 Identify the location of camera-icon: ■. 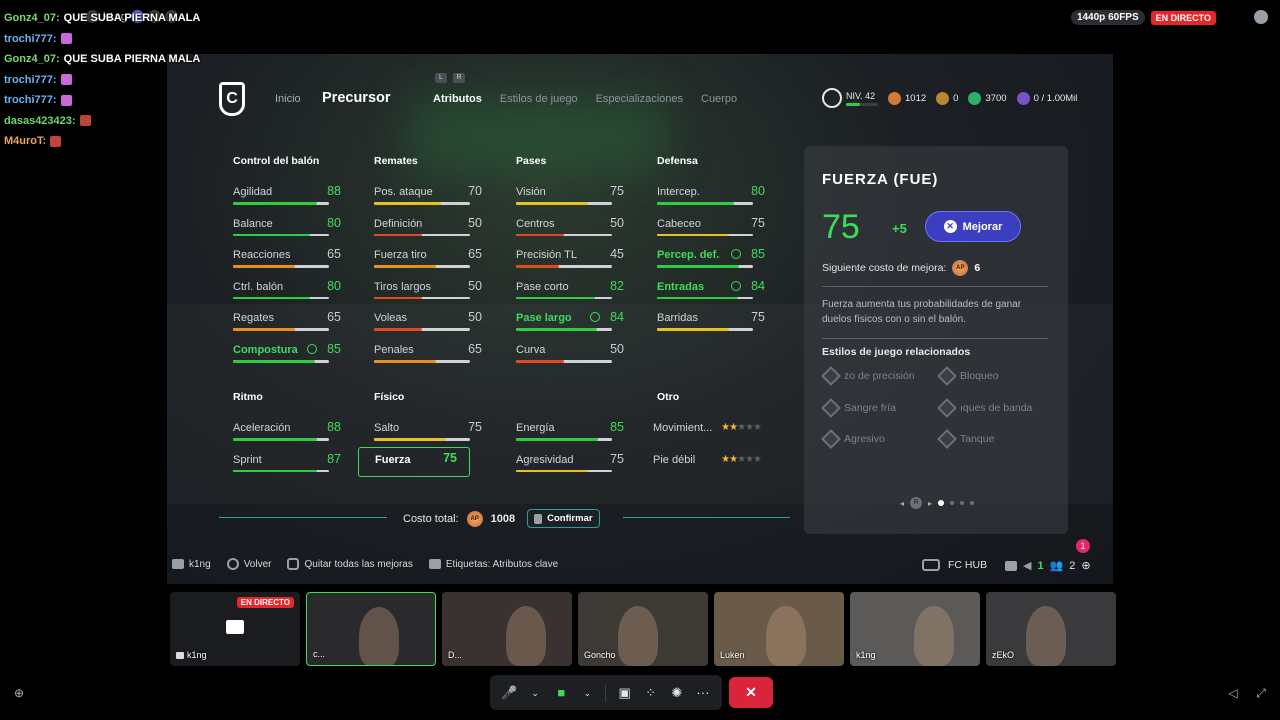
(561, 692).